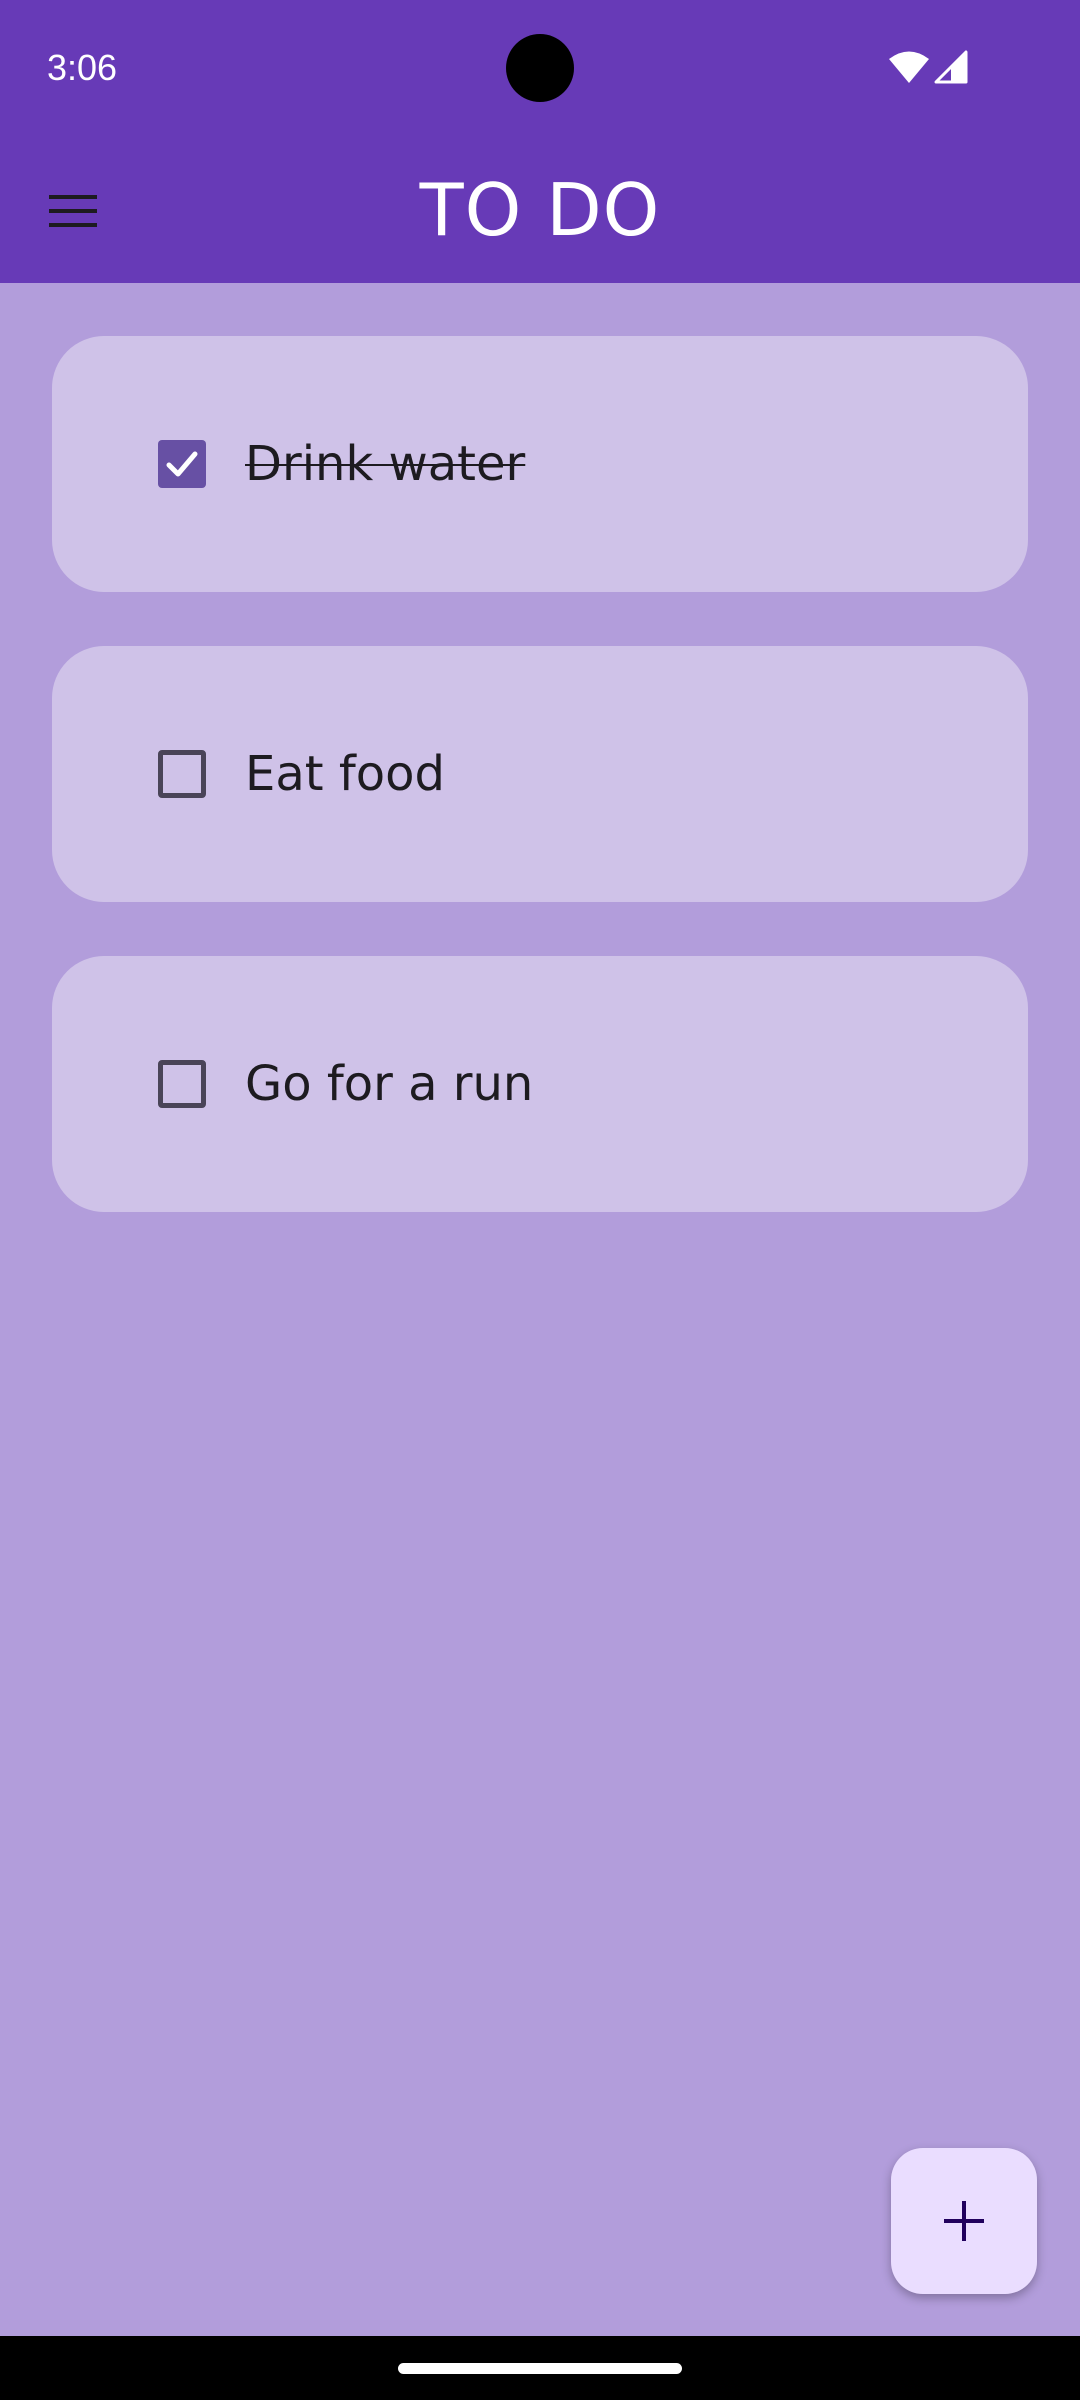  I want to click on app-bar: TO DO, so click(540, 209).